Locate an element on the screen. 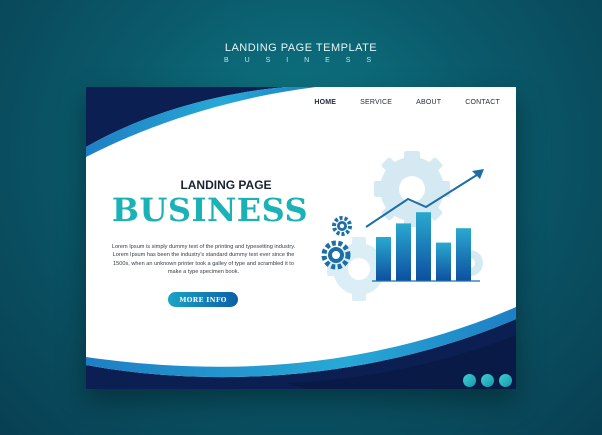 The height and width of the screenshot is (435, 602). hero-kicker: LANDING PAGE is located at coordinates (226, 185).